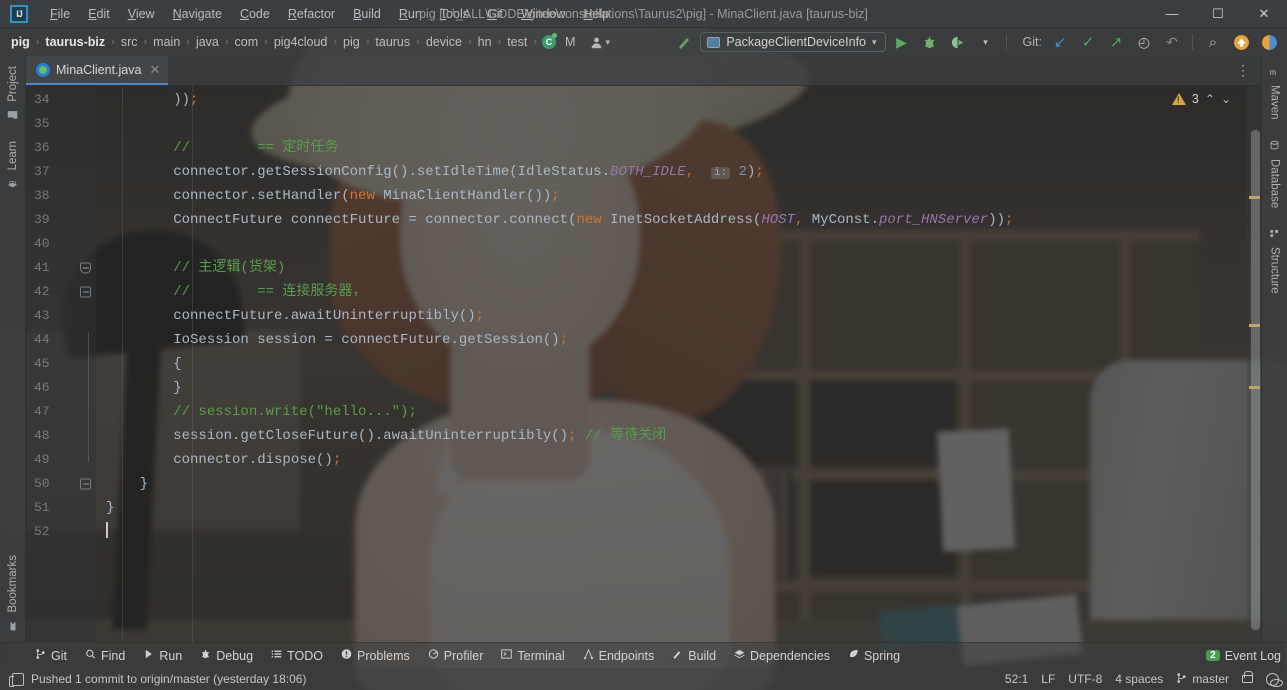 This screenshot has height=690, width=1287. What do you see at coordinates (97, 70) in the screenshot?
I see `tab-minaclient-java: MinaClient.java ✕` at bounding box center [97, 70].